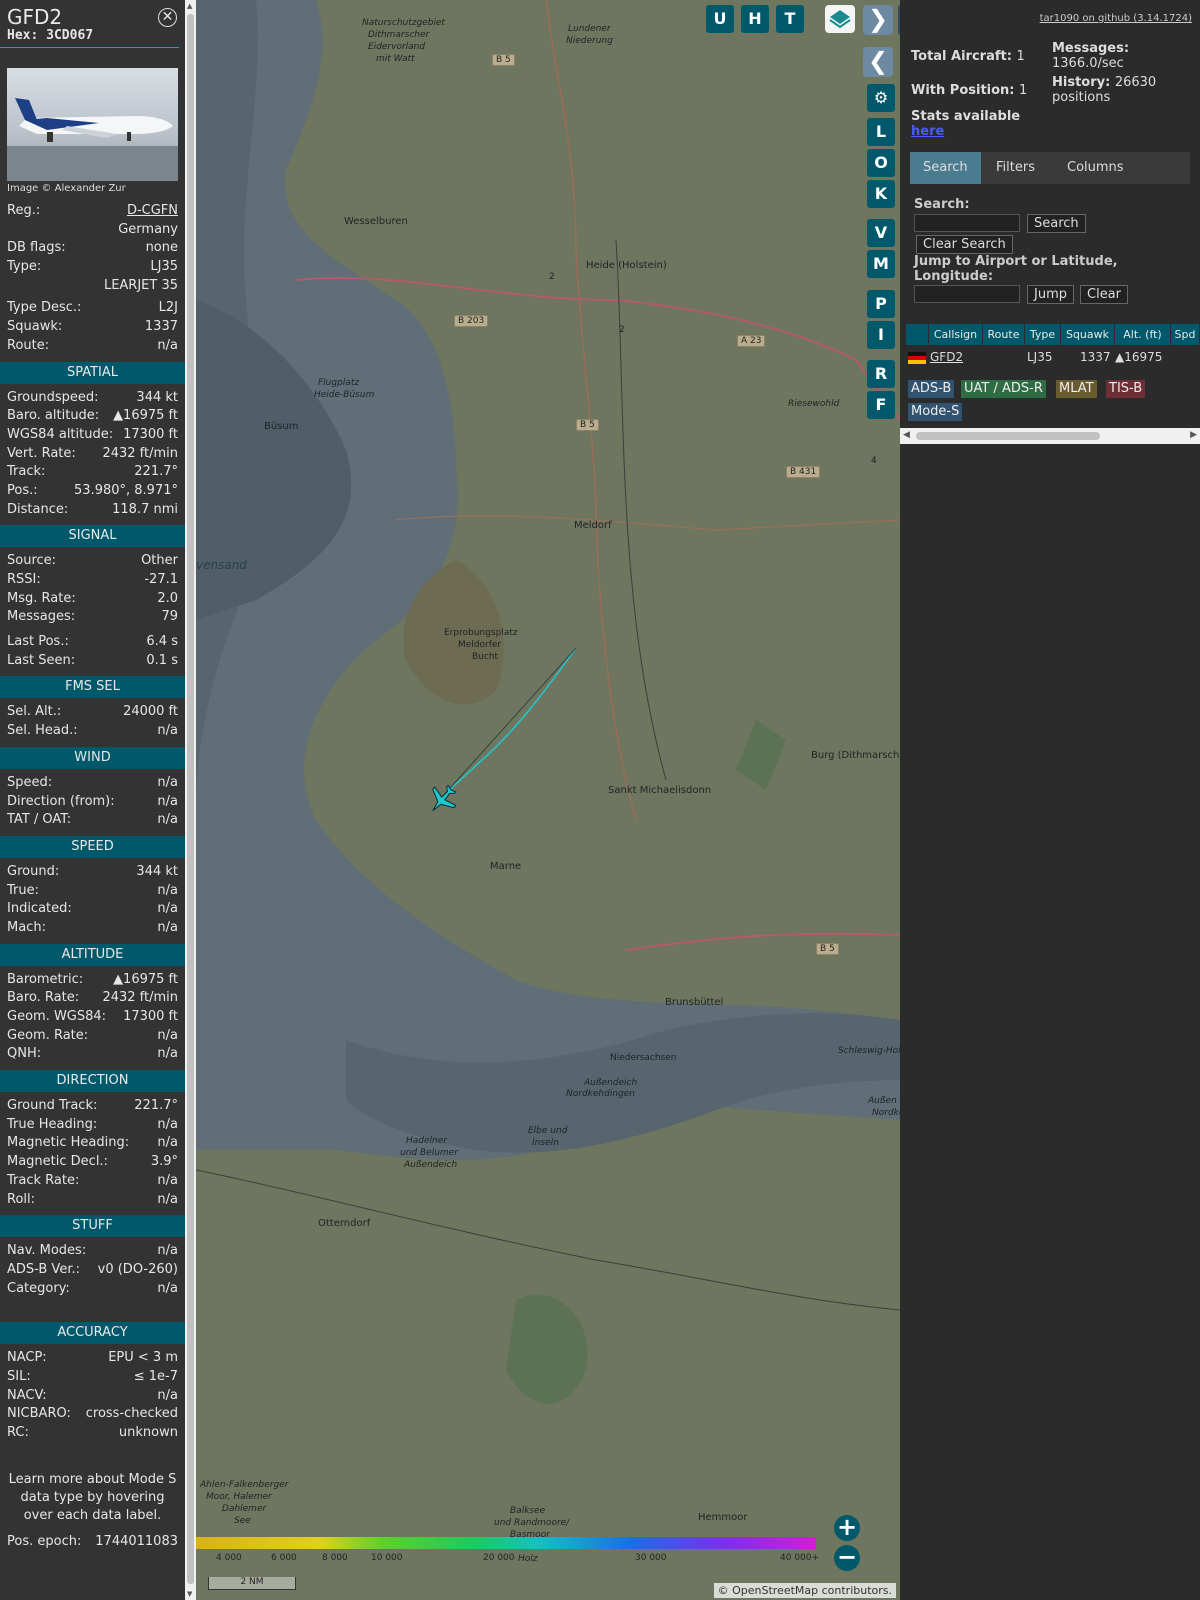 The width and height of the screenshot is (1200, 1600). What do you see at coordinates (46, 1251) in the screenshot?
I see `info-label: Nav. Modes:` at bounding box center [46, 1251].